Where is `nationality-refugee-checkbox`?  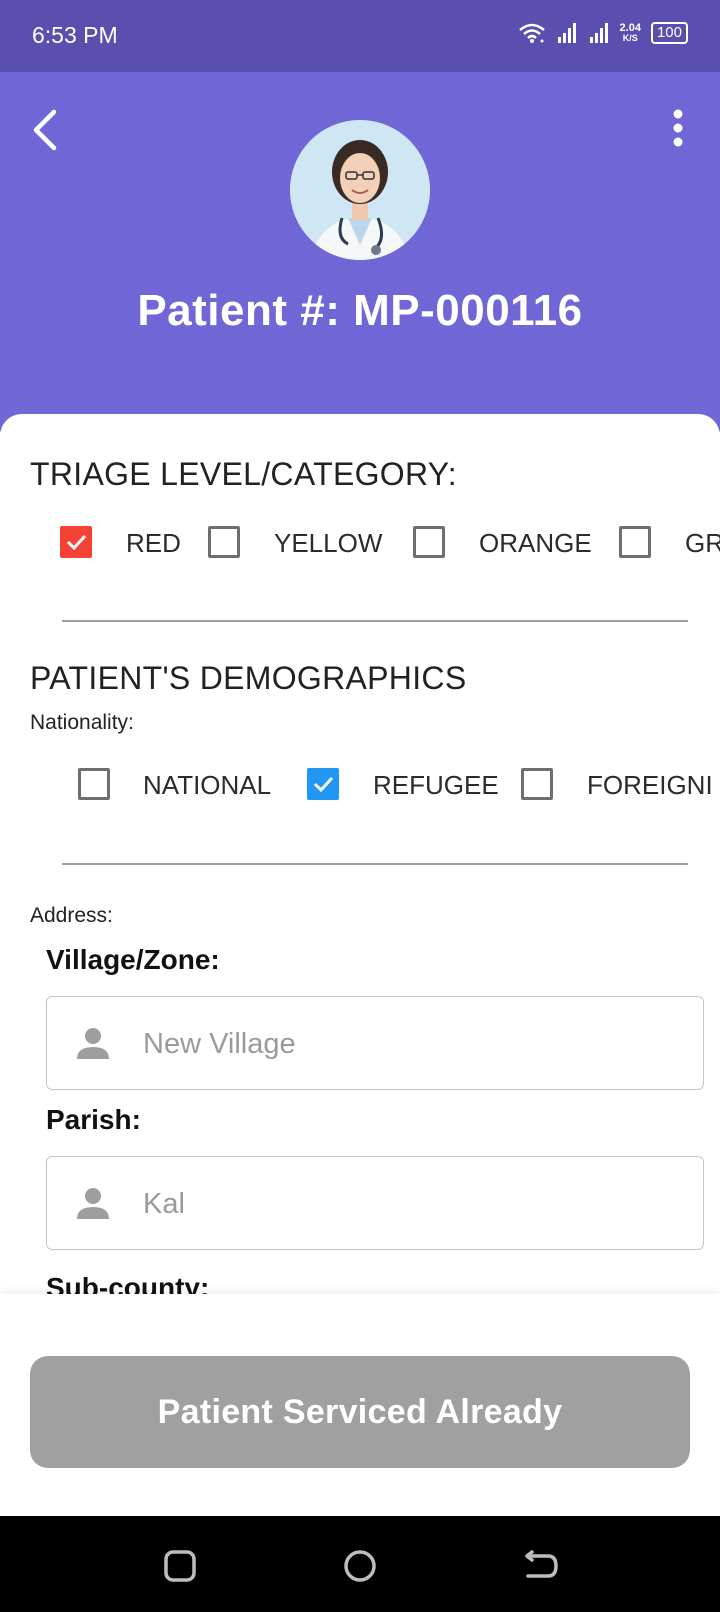
nationality-refugee-checkbox is located at coordinates (323, 784).